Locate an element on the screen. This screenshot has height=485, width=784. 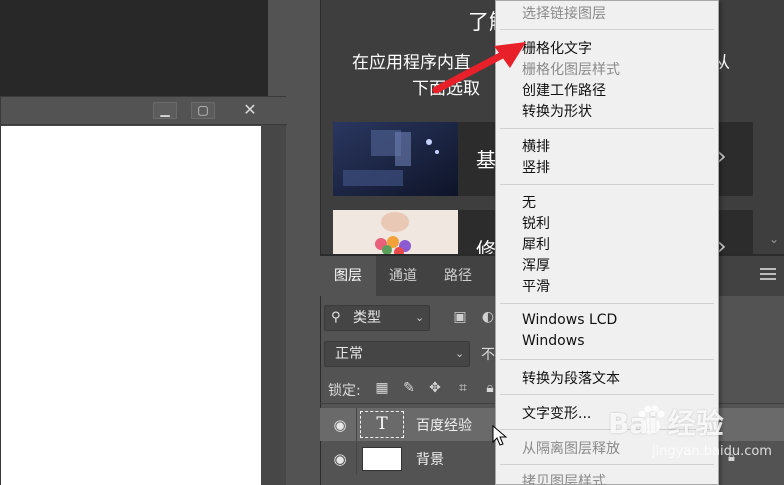
tab-paths: 路径 is located at coordinates (458, 276).